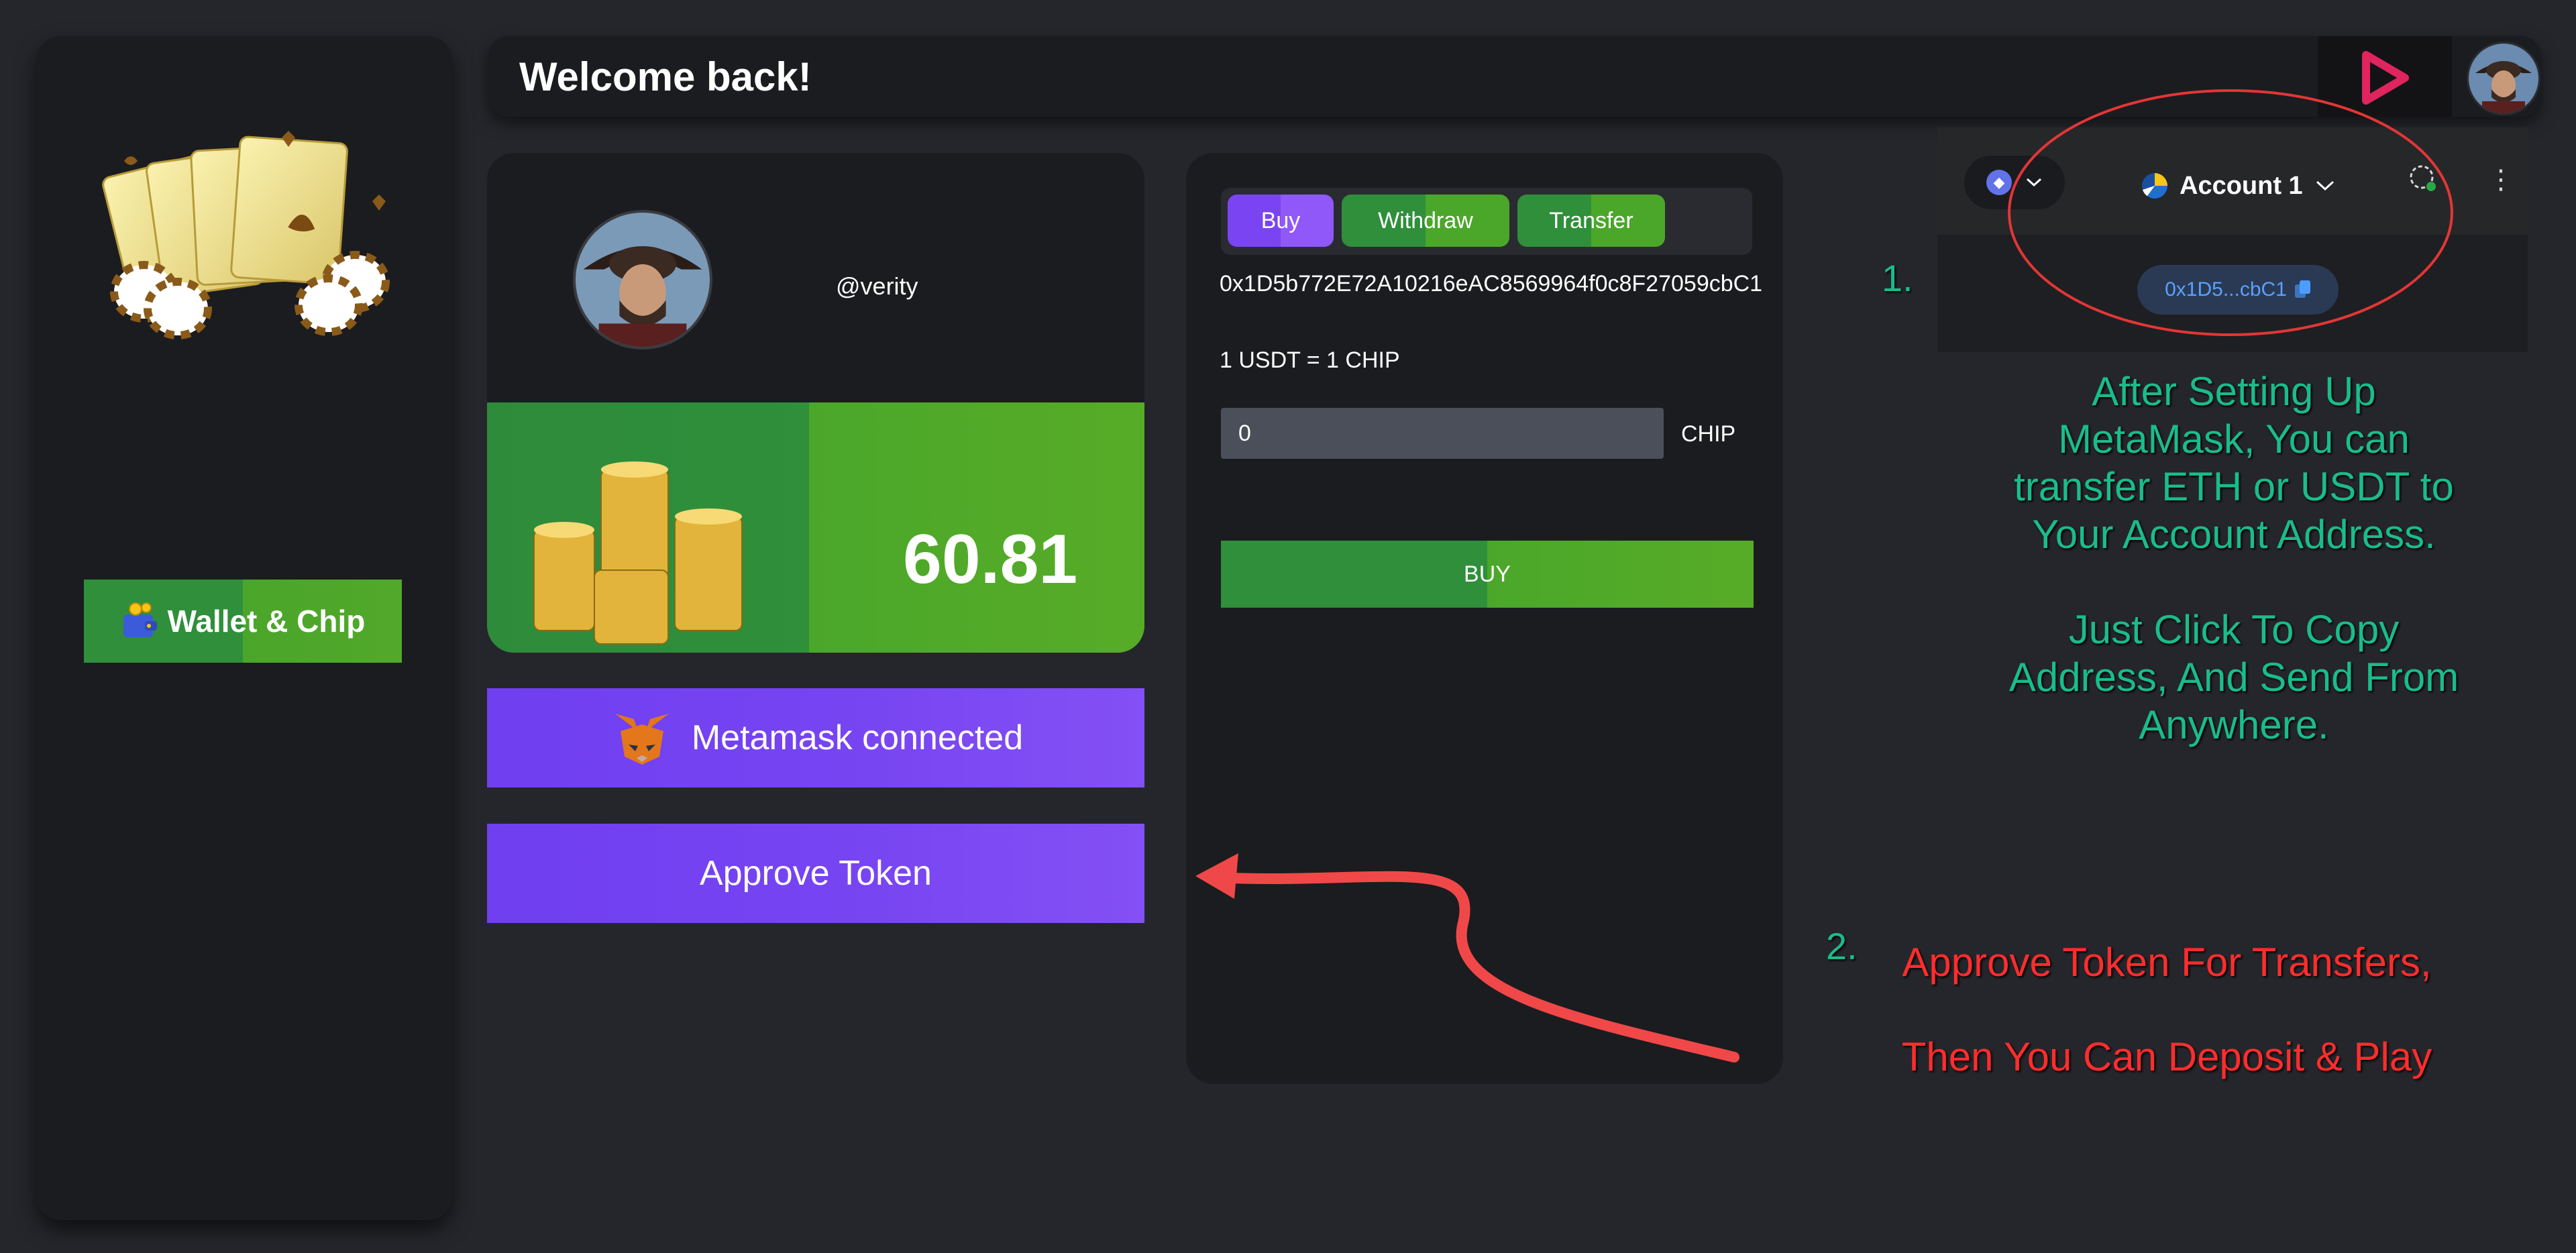  I want to click on step-1-line: Just Click To Copy, so click(2234, 629).